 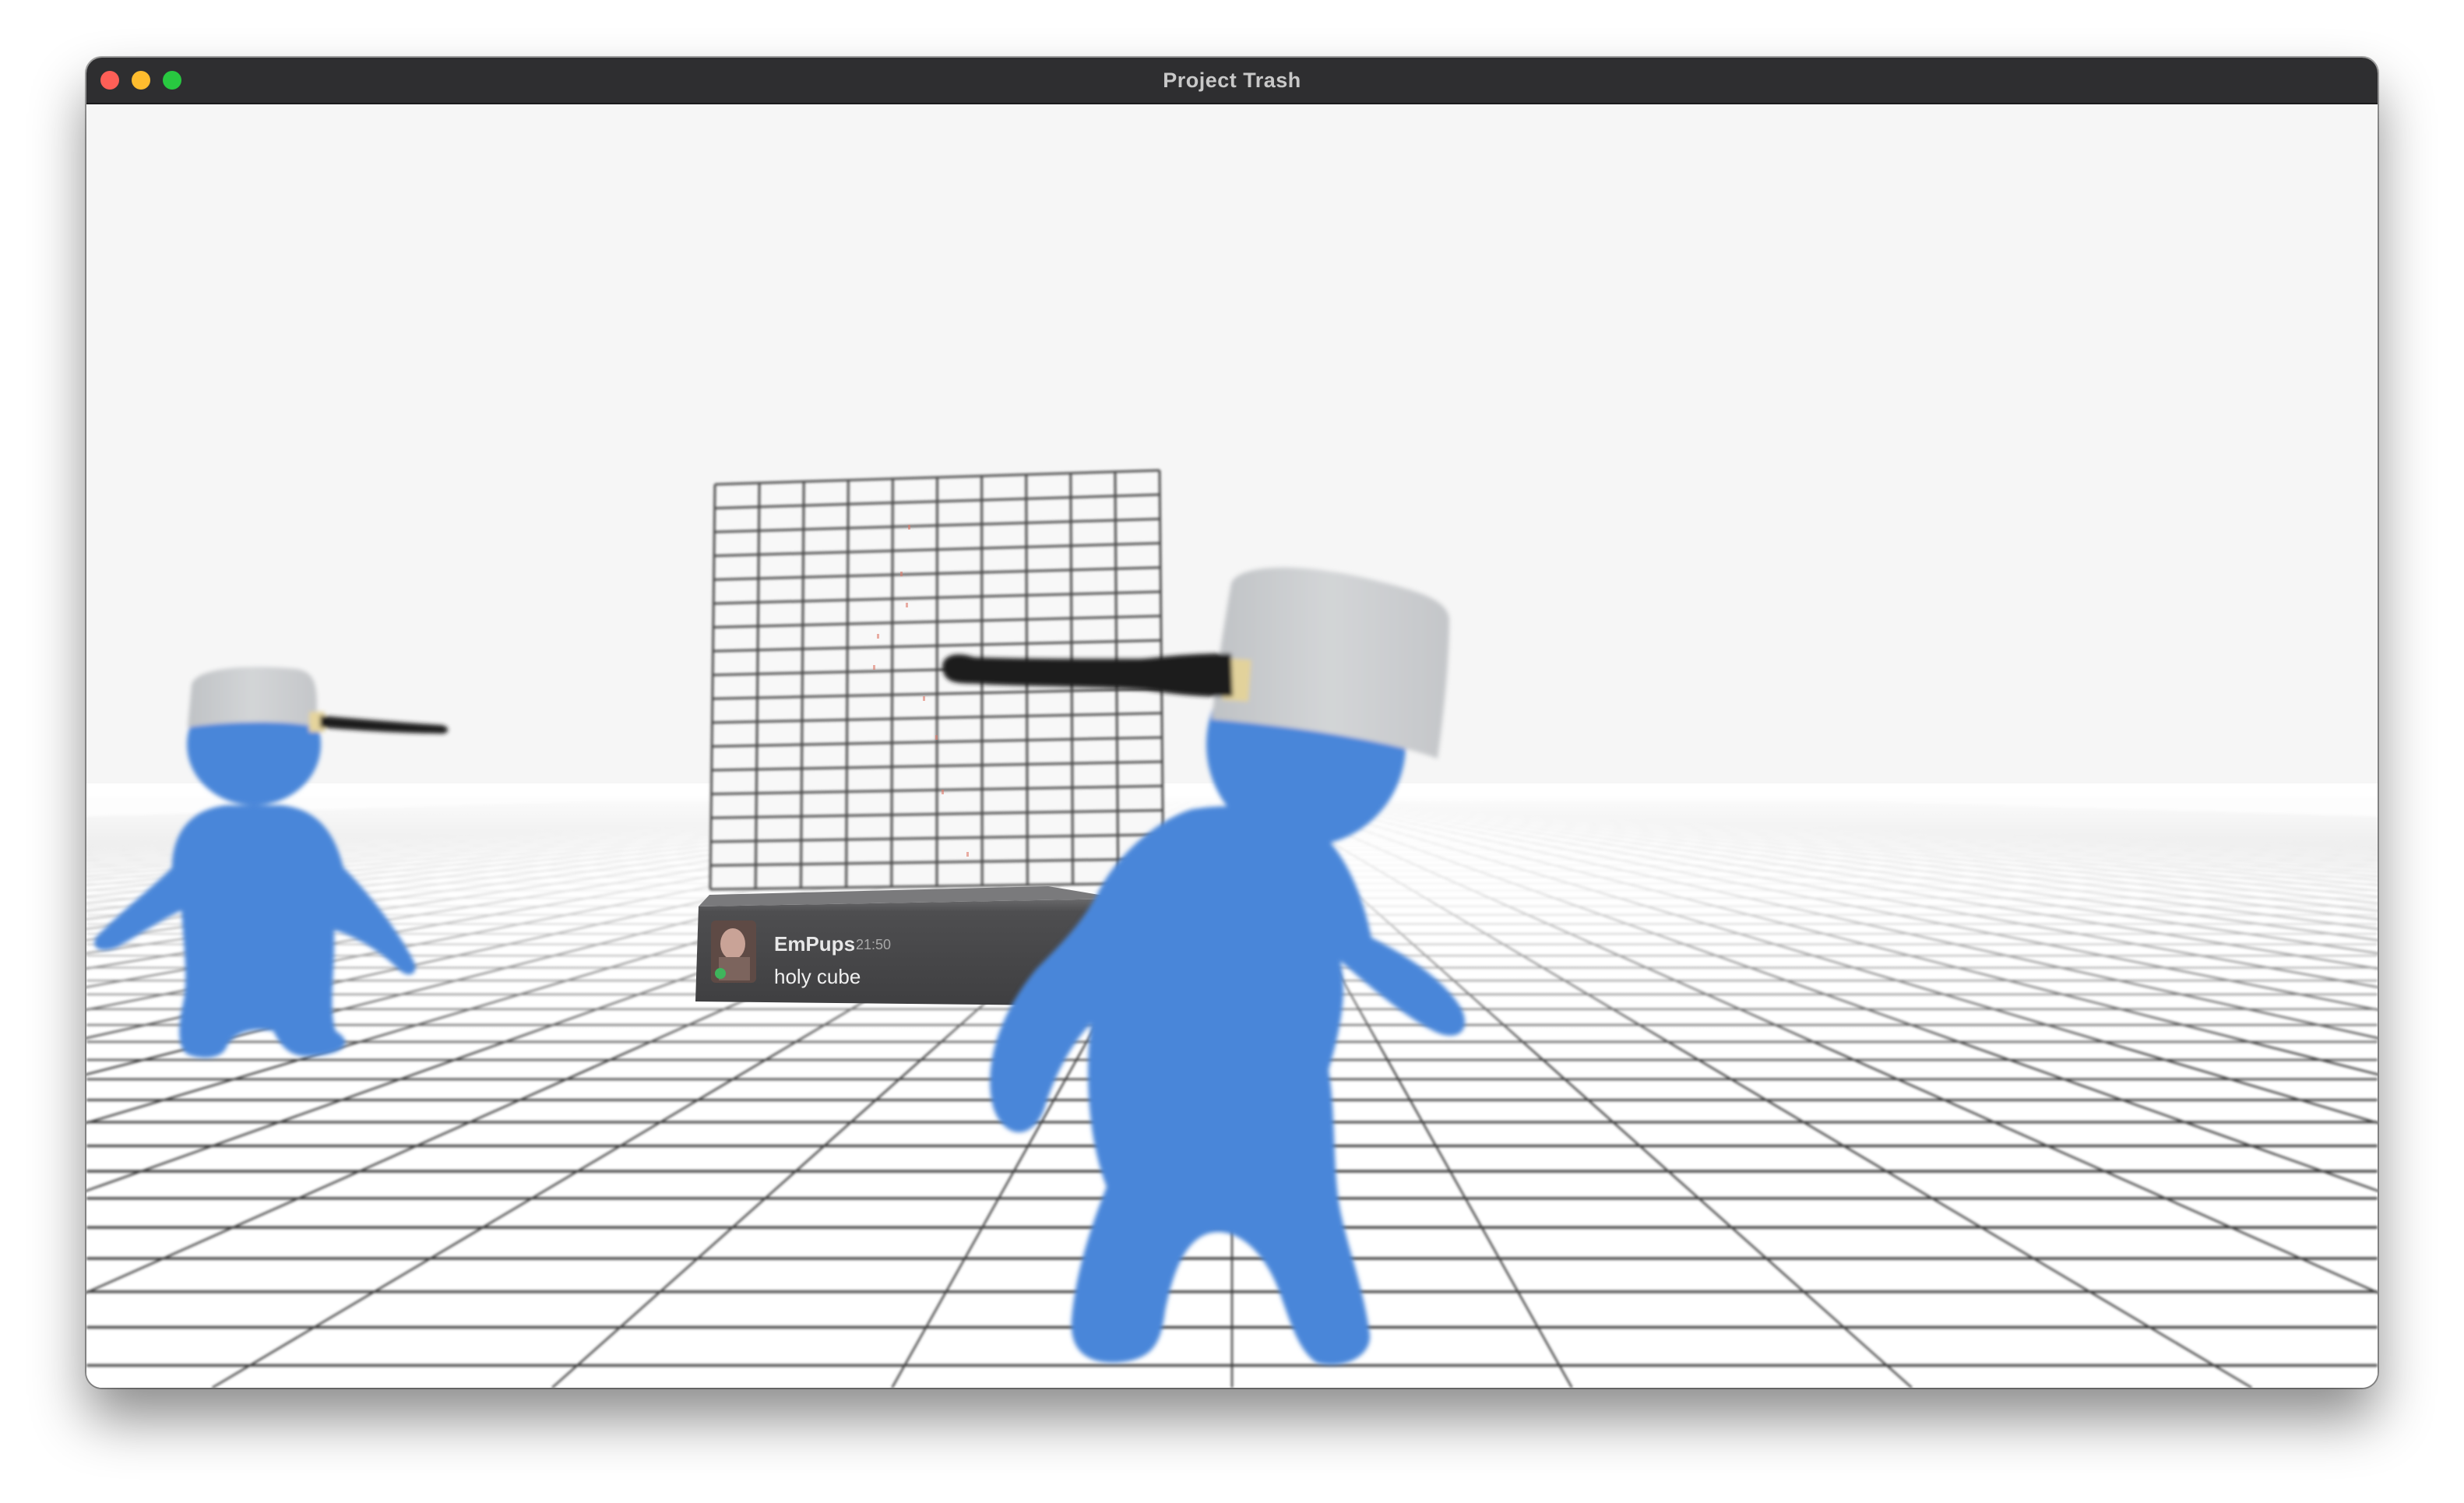 I want to click on chat-timestamp: 21:50, so click(x=874, y=944).